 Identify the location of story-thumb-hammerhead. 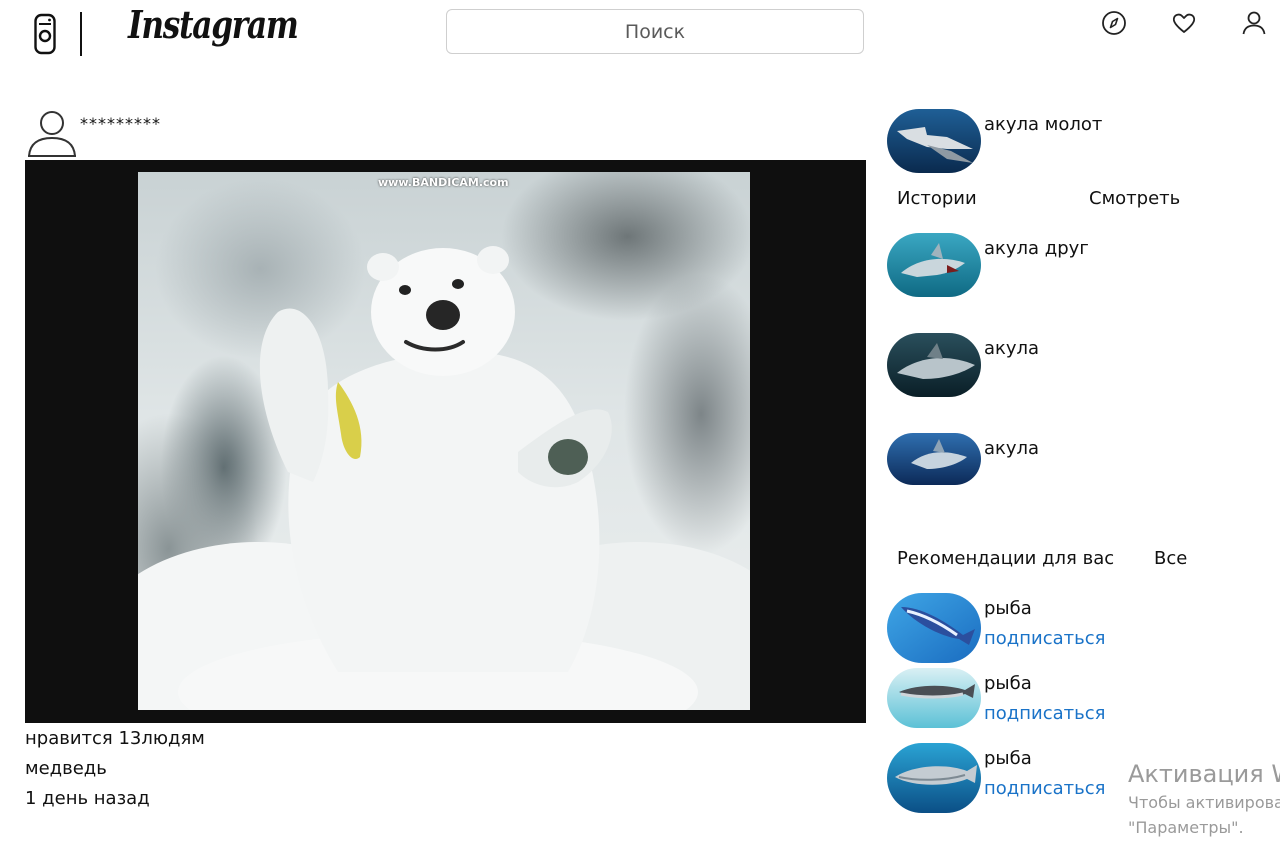
(934, 141).